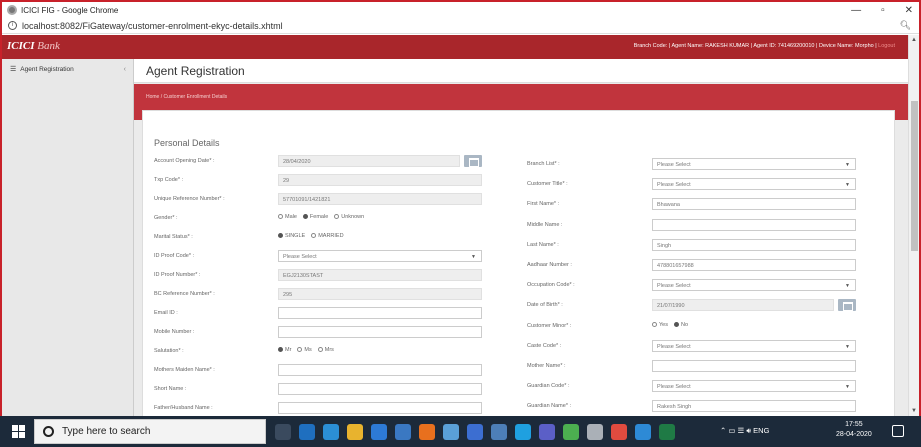 The height and width of the screenshot is (447, 921). I want to click on minimize-button: —, so click(856, 10).